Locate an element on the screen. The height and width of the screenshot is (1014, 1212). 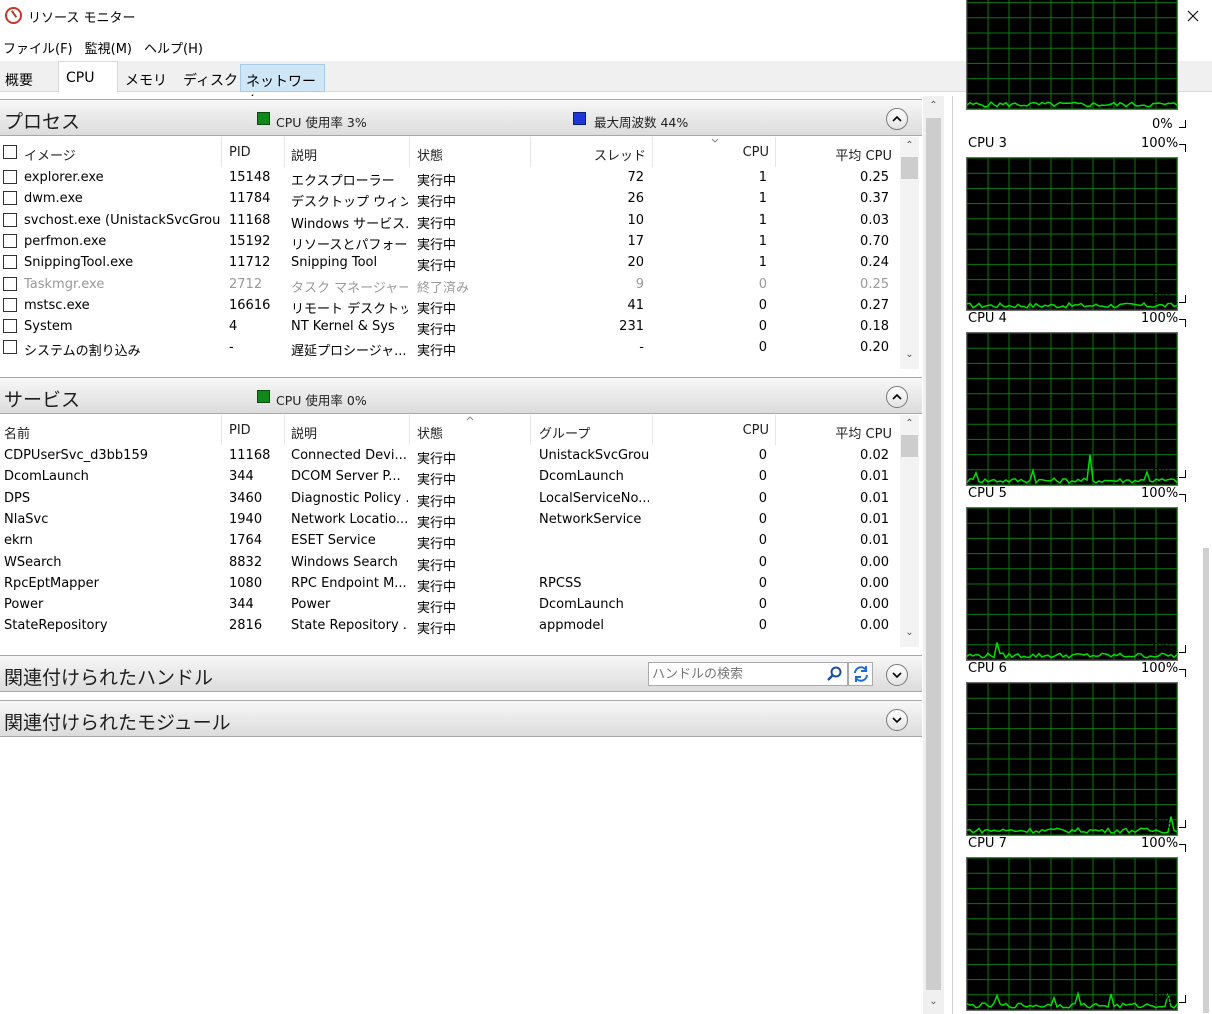
process-row: システムの割り込み - 遅延プロシージャ... 実行中 - 0 0.20 is located at coordinates (450, 348).